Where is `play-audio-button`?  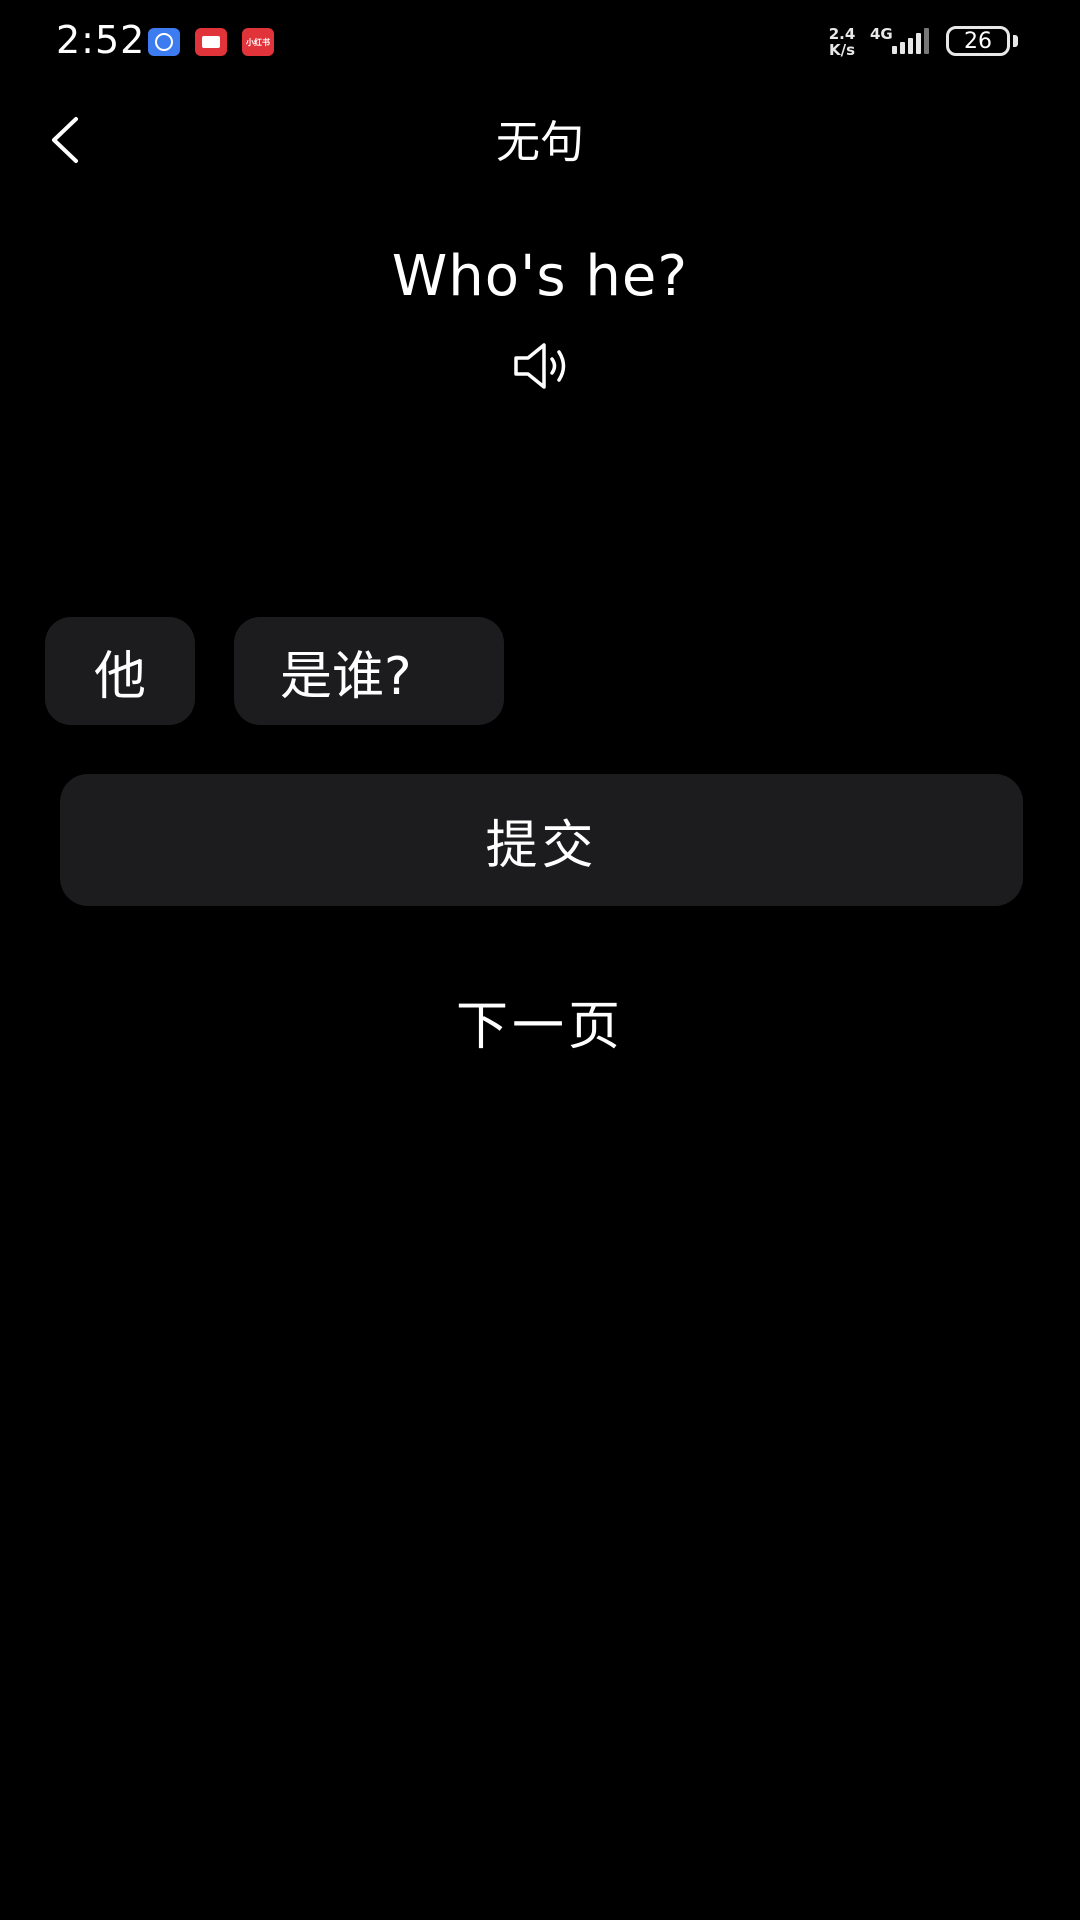 play-audio-button is located at coordinates (542, 366).